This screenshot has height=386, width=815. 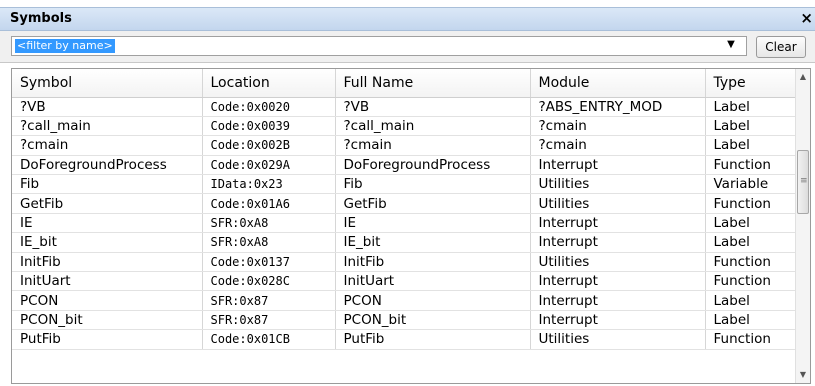 I want to click on table-row: PutFib Code:0x01CB PutFib Utilities Function, so click(x=405, y=339).